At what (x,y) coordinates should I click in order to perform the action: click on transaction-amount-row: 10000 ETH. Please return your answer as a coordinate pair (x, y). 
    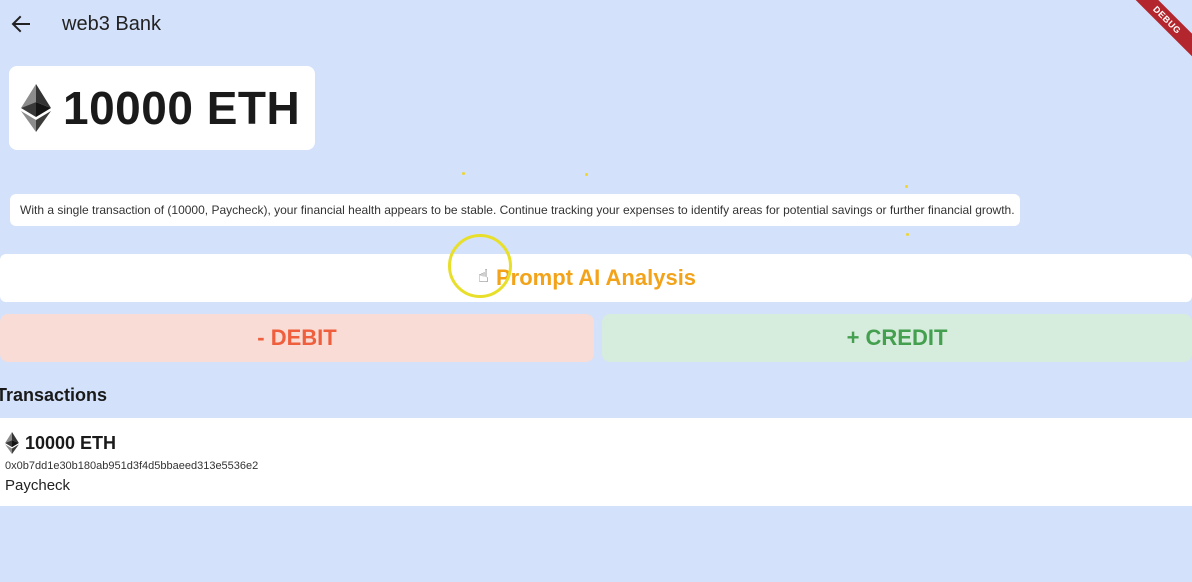
    Looking at the image, I should click on (60, 443).